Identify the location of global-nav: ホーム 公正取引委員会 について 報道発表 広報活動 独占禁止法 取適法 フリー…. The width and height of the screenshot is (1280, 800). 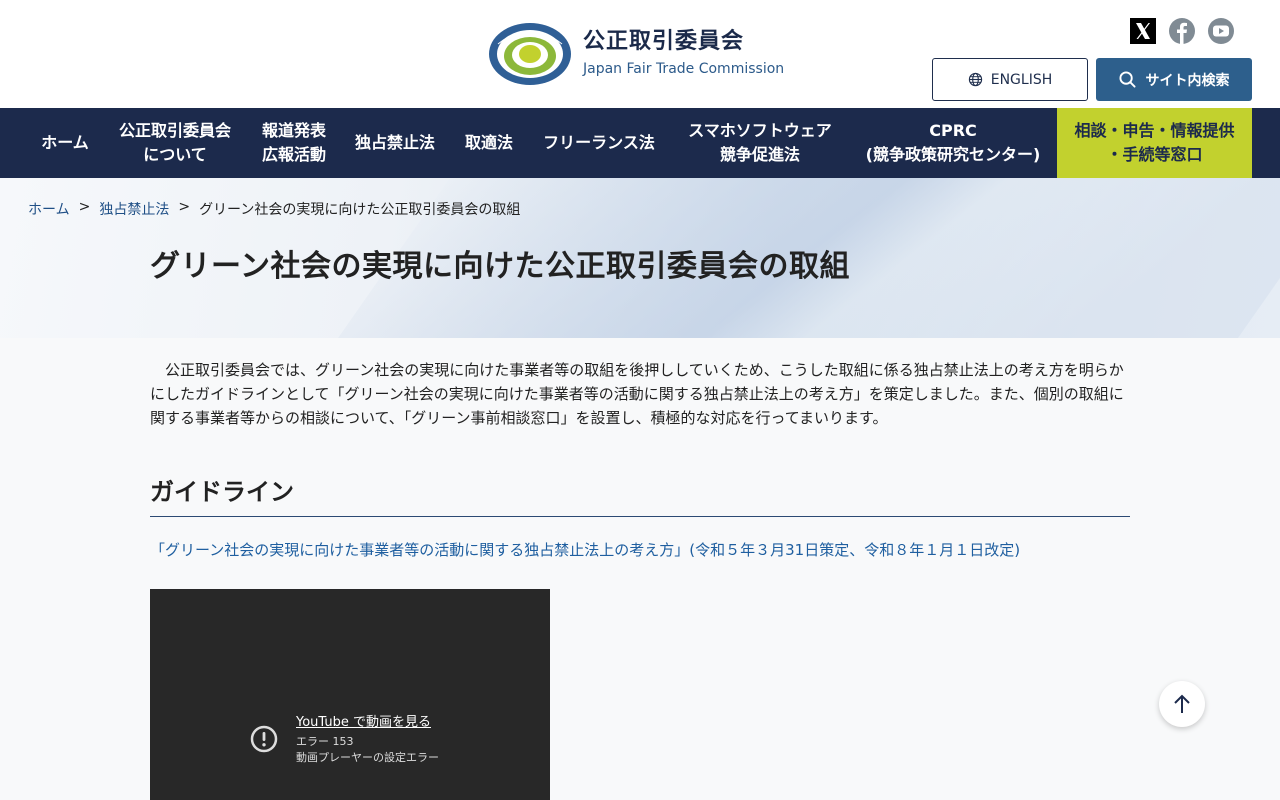
(640, 143).